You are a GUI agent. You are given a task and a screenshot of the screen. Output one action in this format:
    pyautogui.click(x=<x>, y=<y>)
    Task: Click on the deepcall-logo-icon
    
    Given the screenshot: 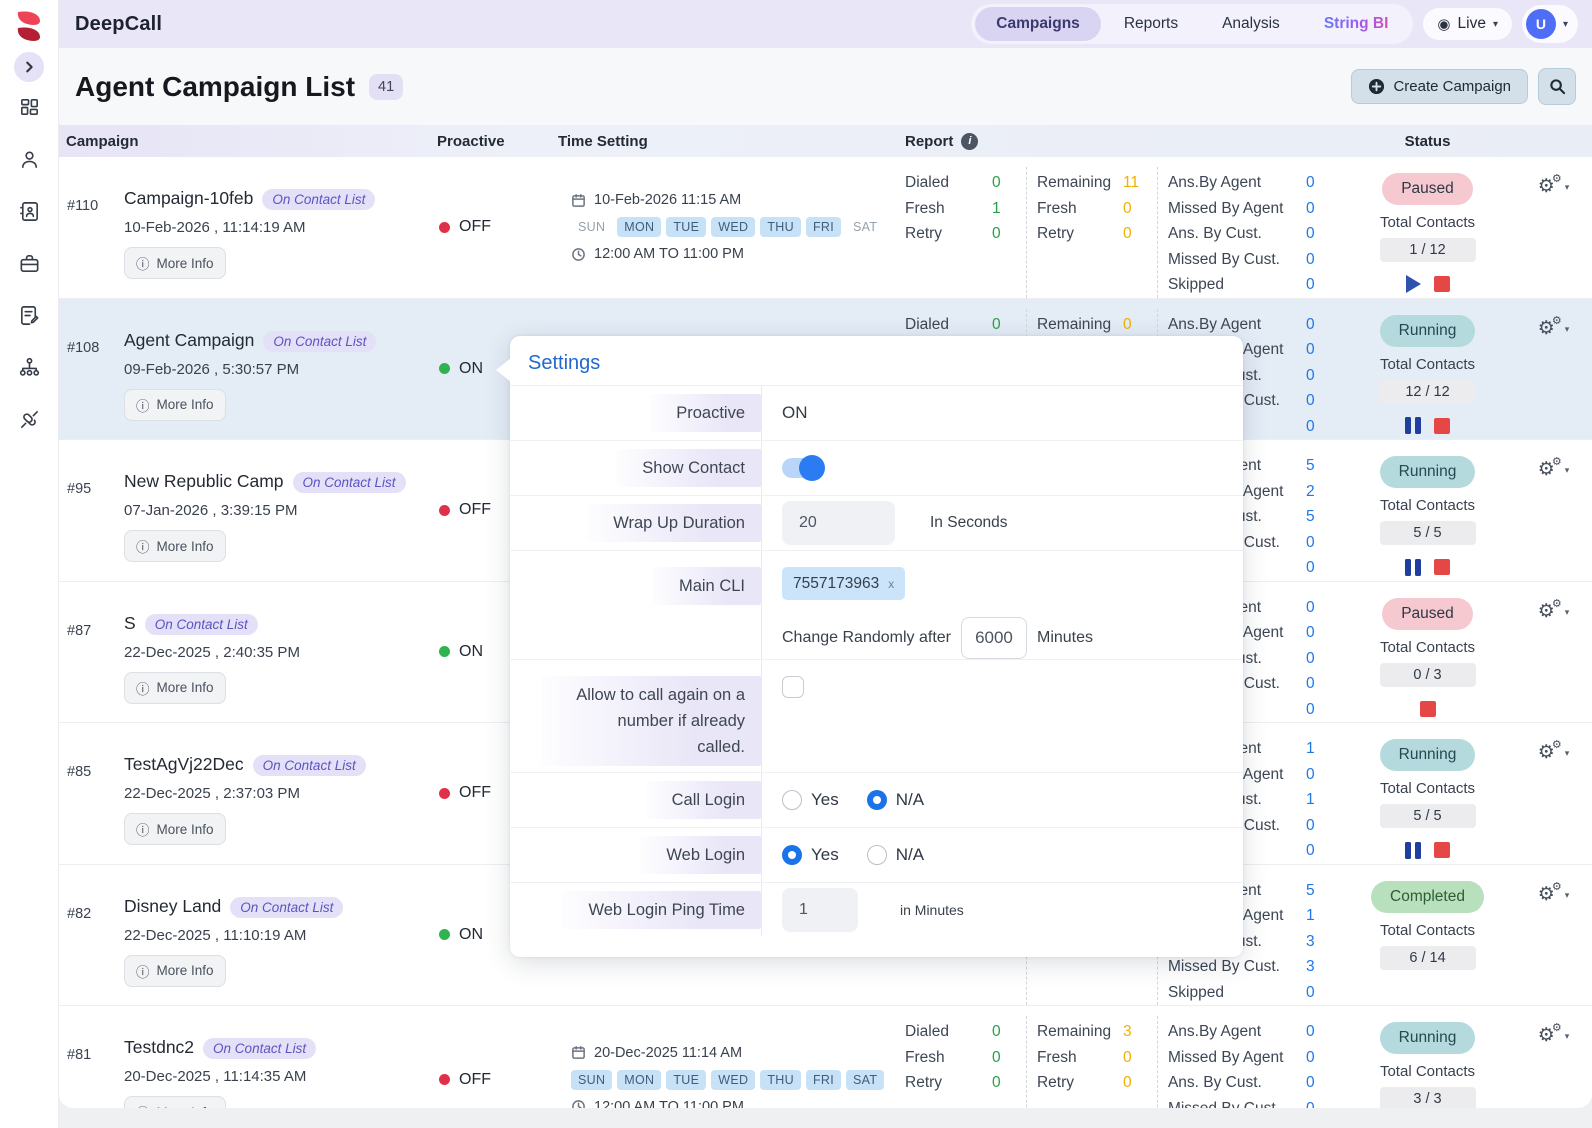 What is the action you would take?
    pyautogui.click(x=28, y=26)
    